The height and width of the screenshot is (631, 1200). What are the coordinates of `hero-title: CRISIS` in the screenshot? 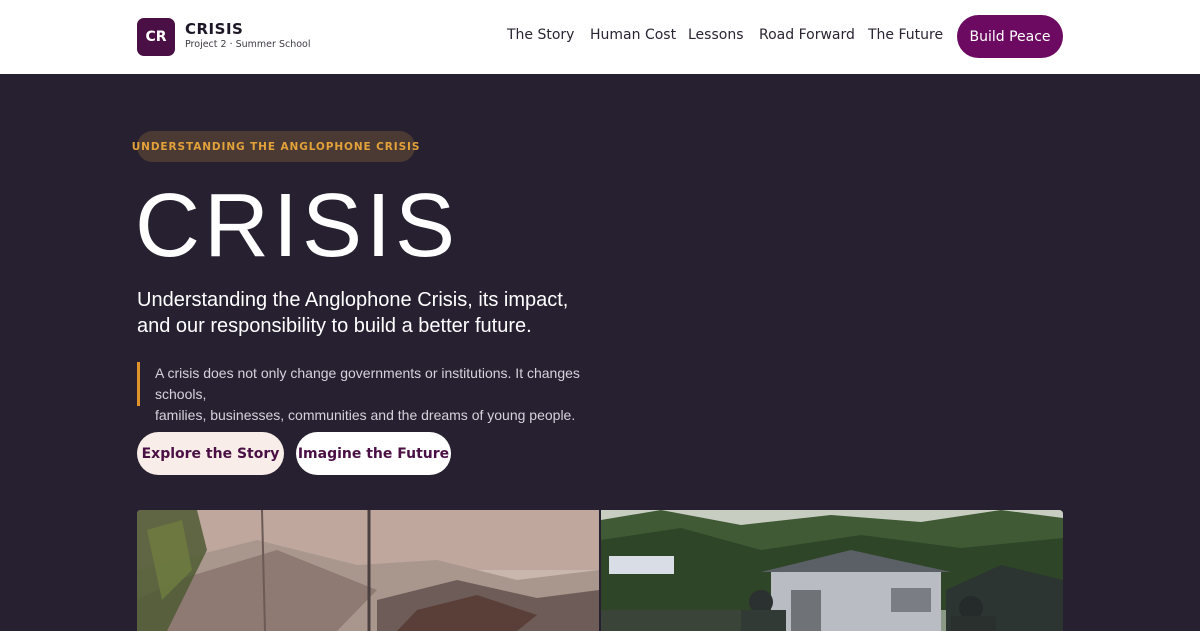 It's located at (297, 226).